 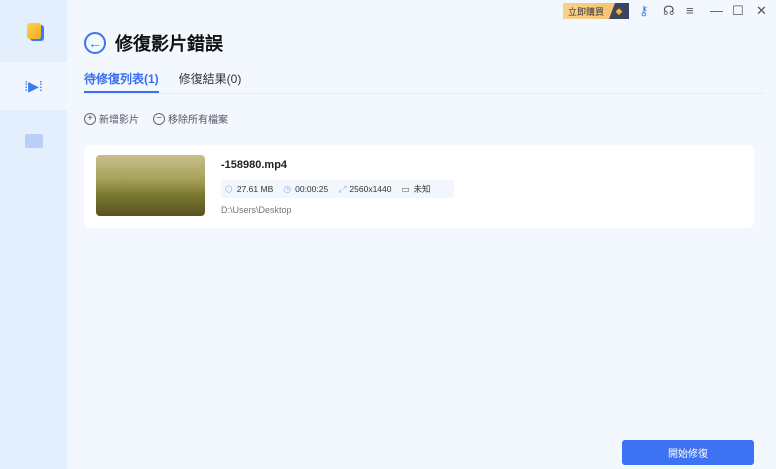 What do you see at coordinates (738, 11) in the screenshot?
I see `maximize-icon: ☐` at bounding box center [738, 11].